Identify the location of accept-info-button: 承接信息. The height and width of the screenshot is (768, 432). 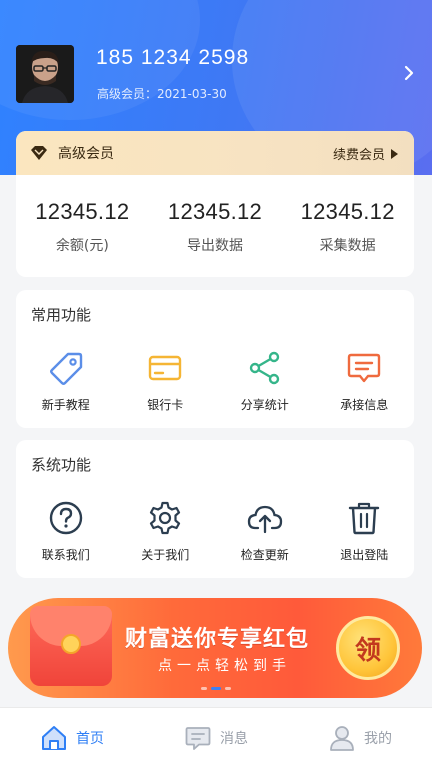
(365, 381).